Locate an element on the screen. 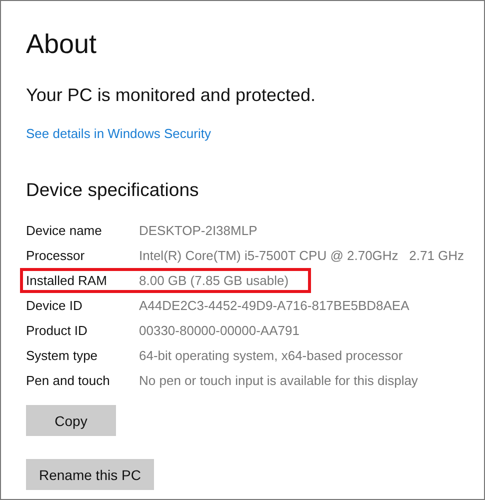 This screenshot has height=500, width=485. page-title: About is located at coordinates (62, 44).